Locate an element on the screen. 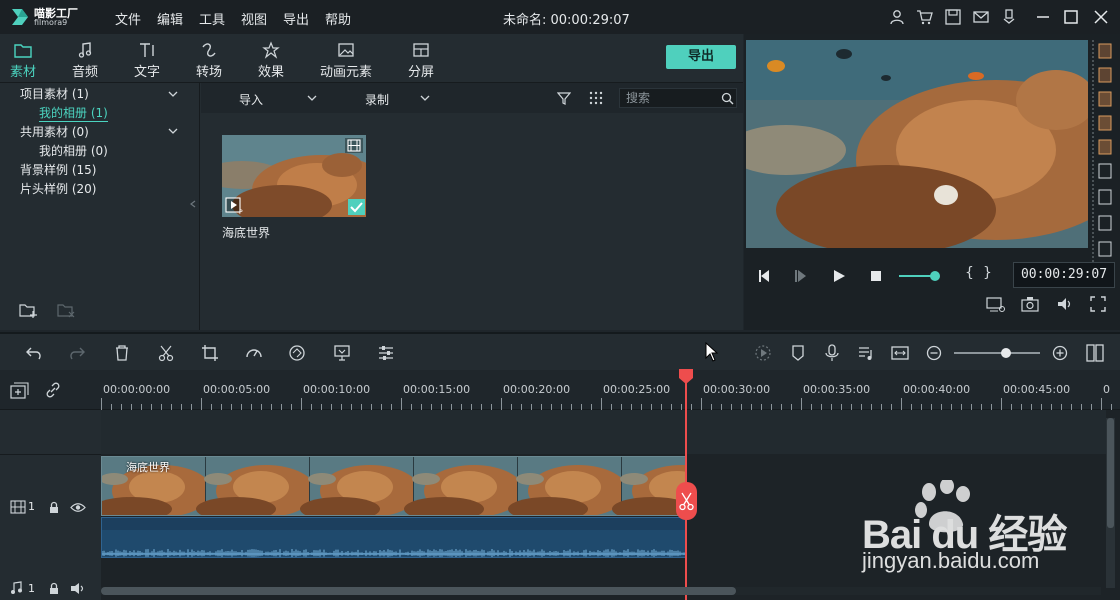  cart-icon is located at coordinates (925, 17).